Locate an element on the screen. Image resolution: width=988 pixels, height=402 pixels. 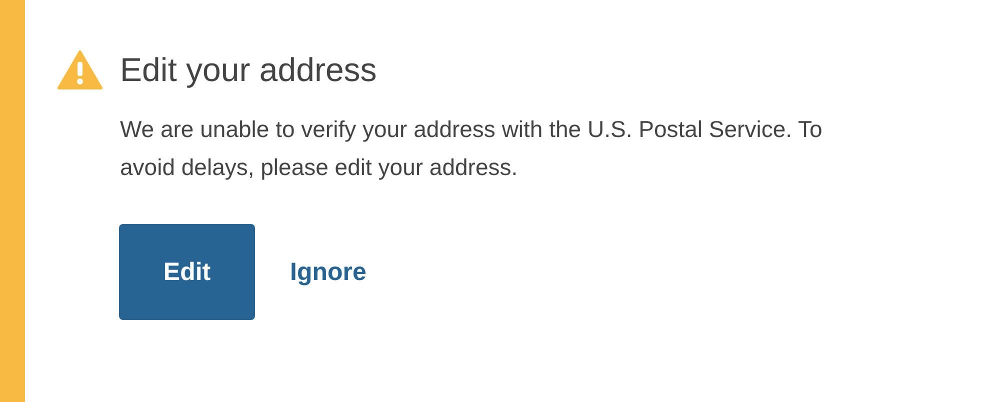
alert-message: We are unable to verify your address with the U.S. Postal Service. To avoid delays, please edit your address. is located at coordinates (472, 148).